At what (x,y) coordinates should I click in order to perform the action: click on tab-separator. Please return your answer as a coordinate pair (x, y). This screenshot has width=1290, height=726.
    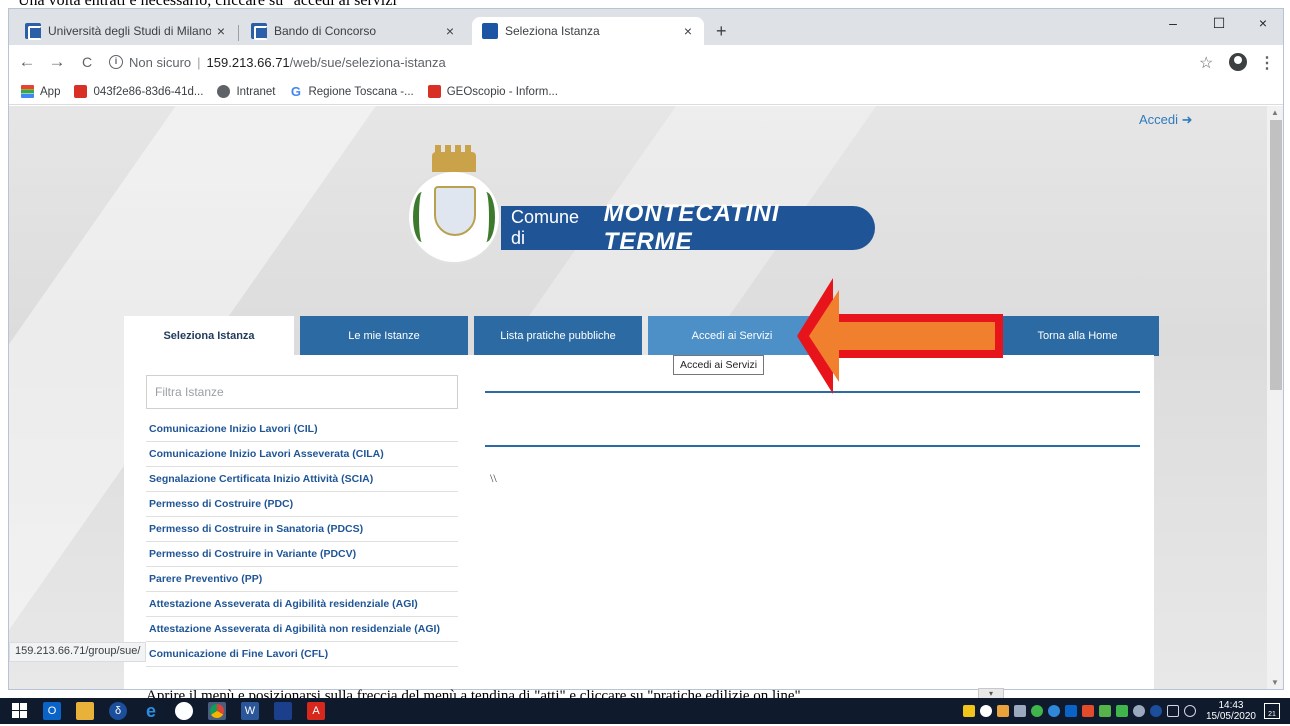
    Looking at the image, I should click on (238, 33).